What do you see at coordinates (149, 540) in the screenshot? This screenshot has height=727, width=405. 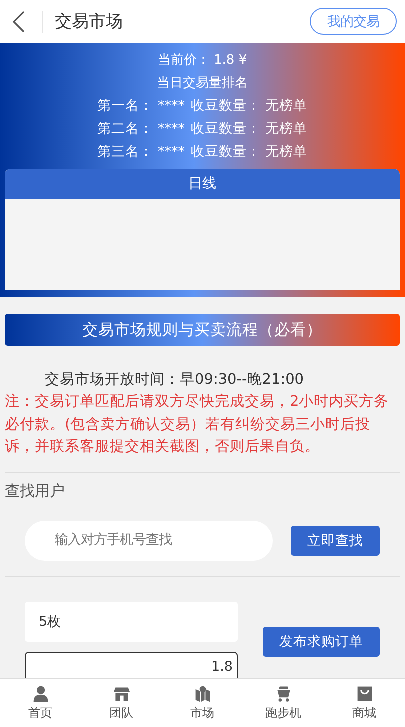 I see `phone-search-field: 输入对方手机号查找` at bounding box center [149, 540].